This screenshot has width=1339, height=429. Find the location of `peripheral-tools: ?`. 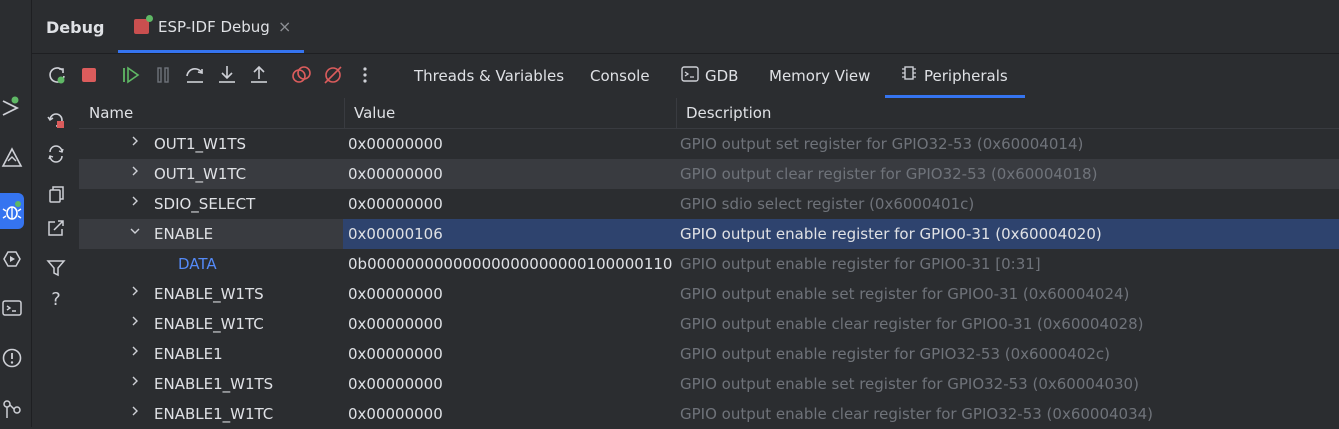

peripheral-tools: ? is located at coordinates (55, 262).